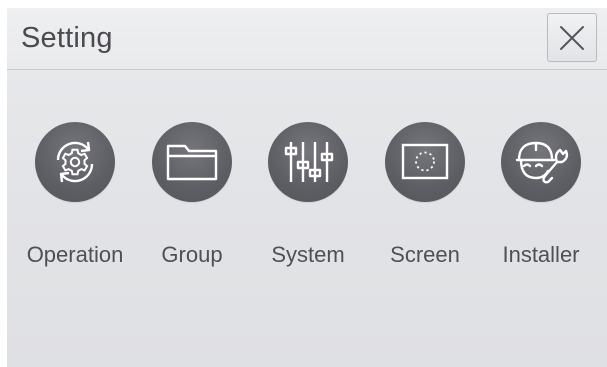  I want to click on menu-item-operation: Operation, so click(75, 197).